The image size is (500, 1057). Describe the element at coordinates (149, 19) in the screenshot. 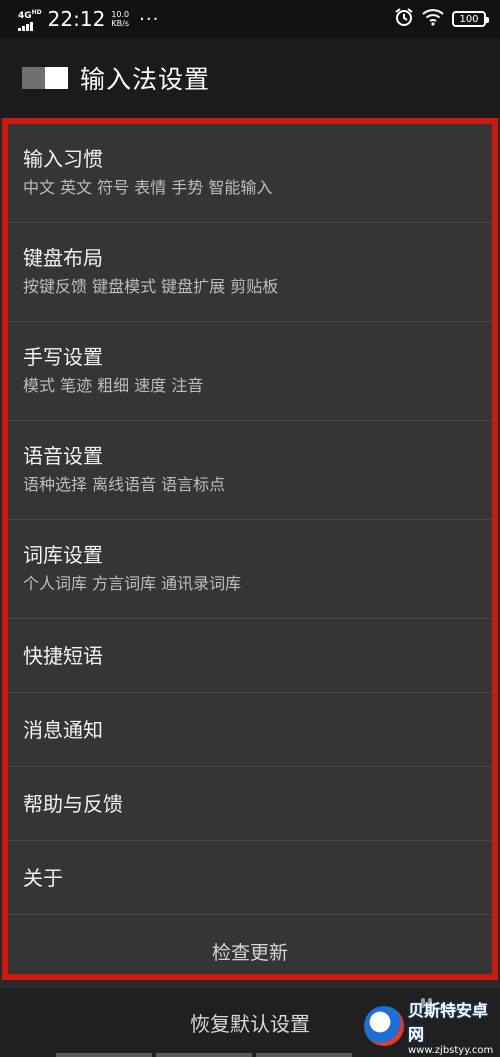

I see `more-notifications-icon: ···` at that location.